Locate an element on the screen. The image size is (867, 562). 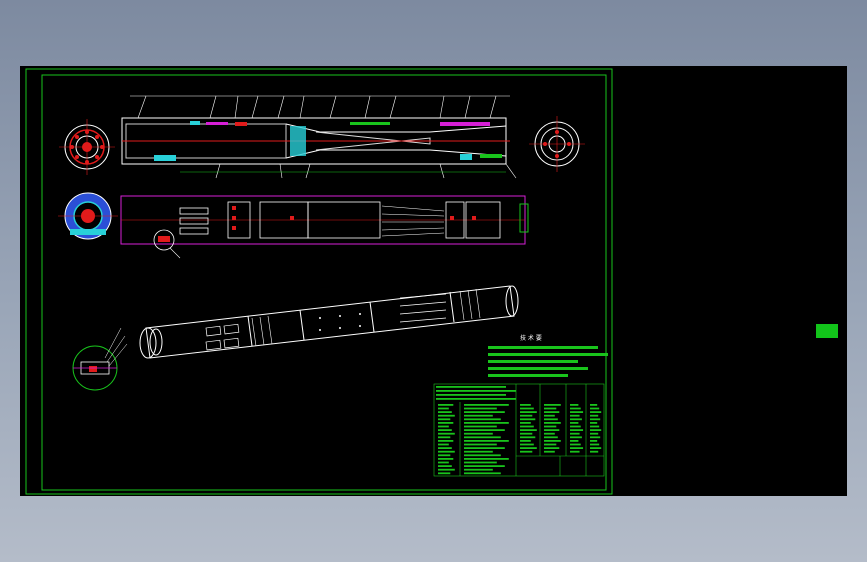
detail-view-circle is located at coordinates (100, 359).